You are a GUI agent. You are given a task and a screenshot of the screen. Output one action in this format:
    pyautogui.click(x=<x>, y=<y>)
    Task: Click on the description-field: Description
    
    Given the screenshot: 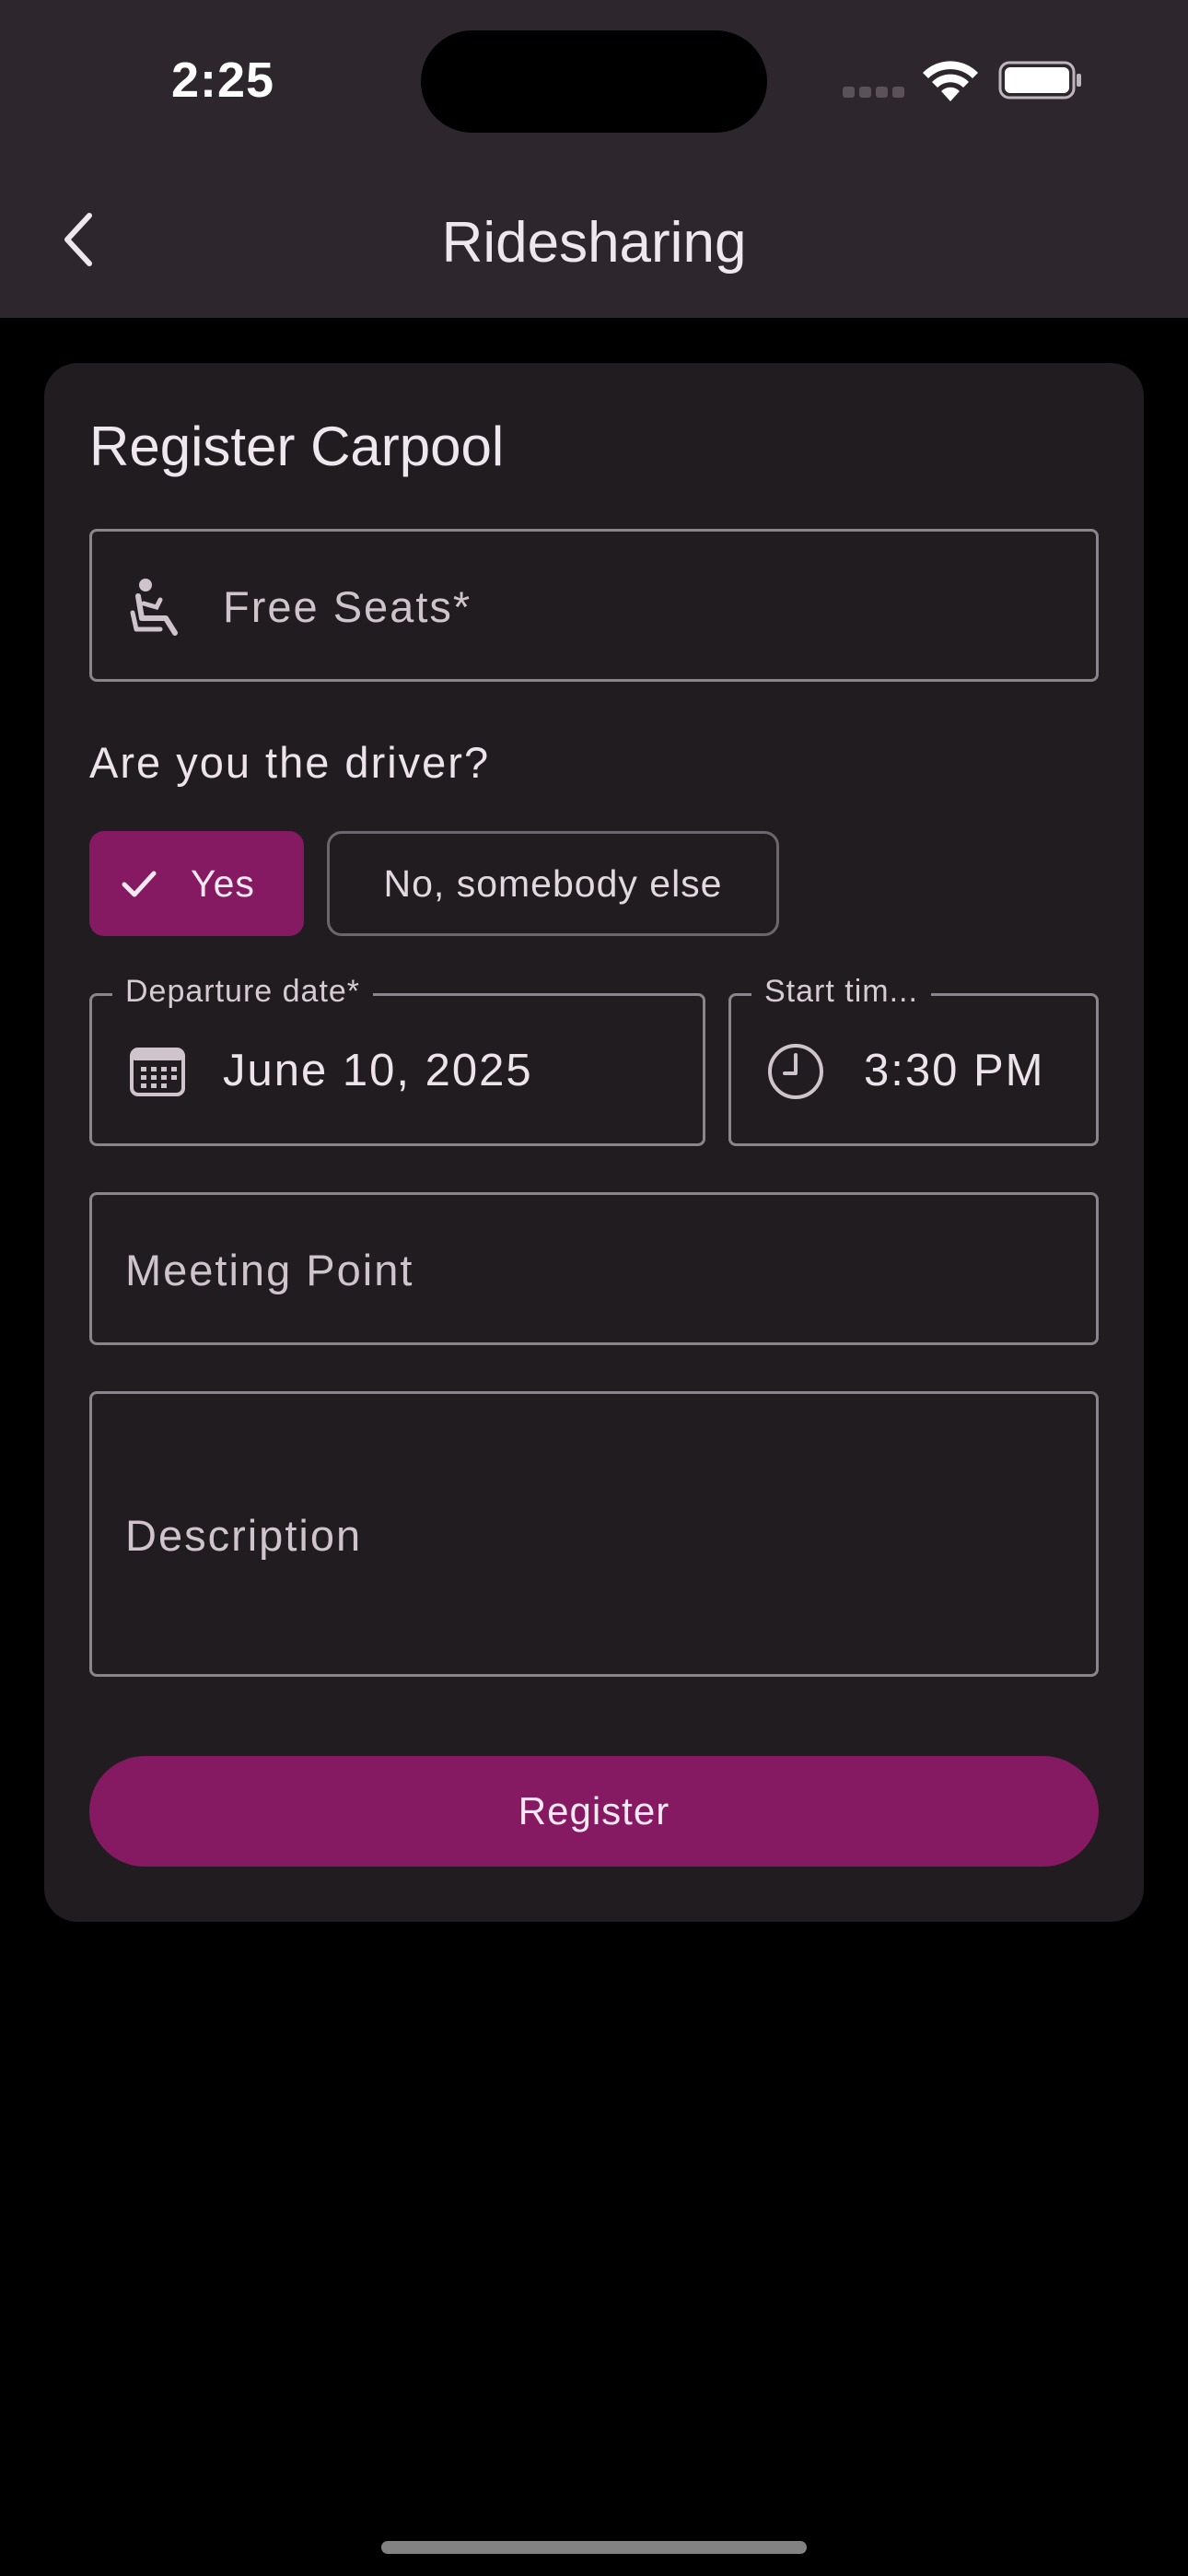 What is the action you would take?
    pyautogui.click(x=594, y=1534)
    